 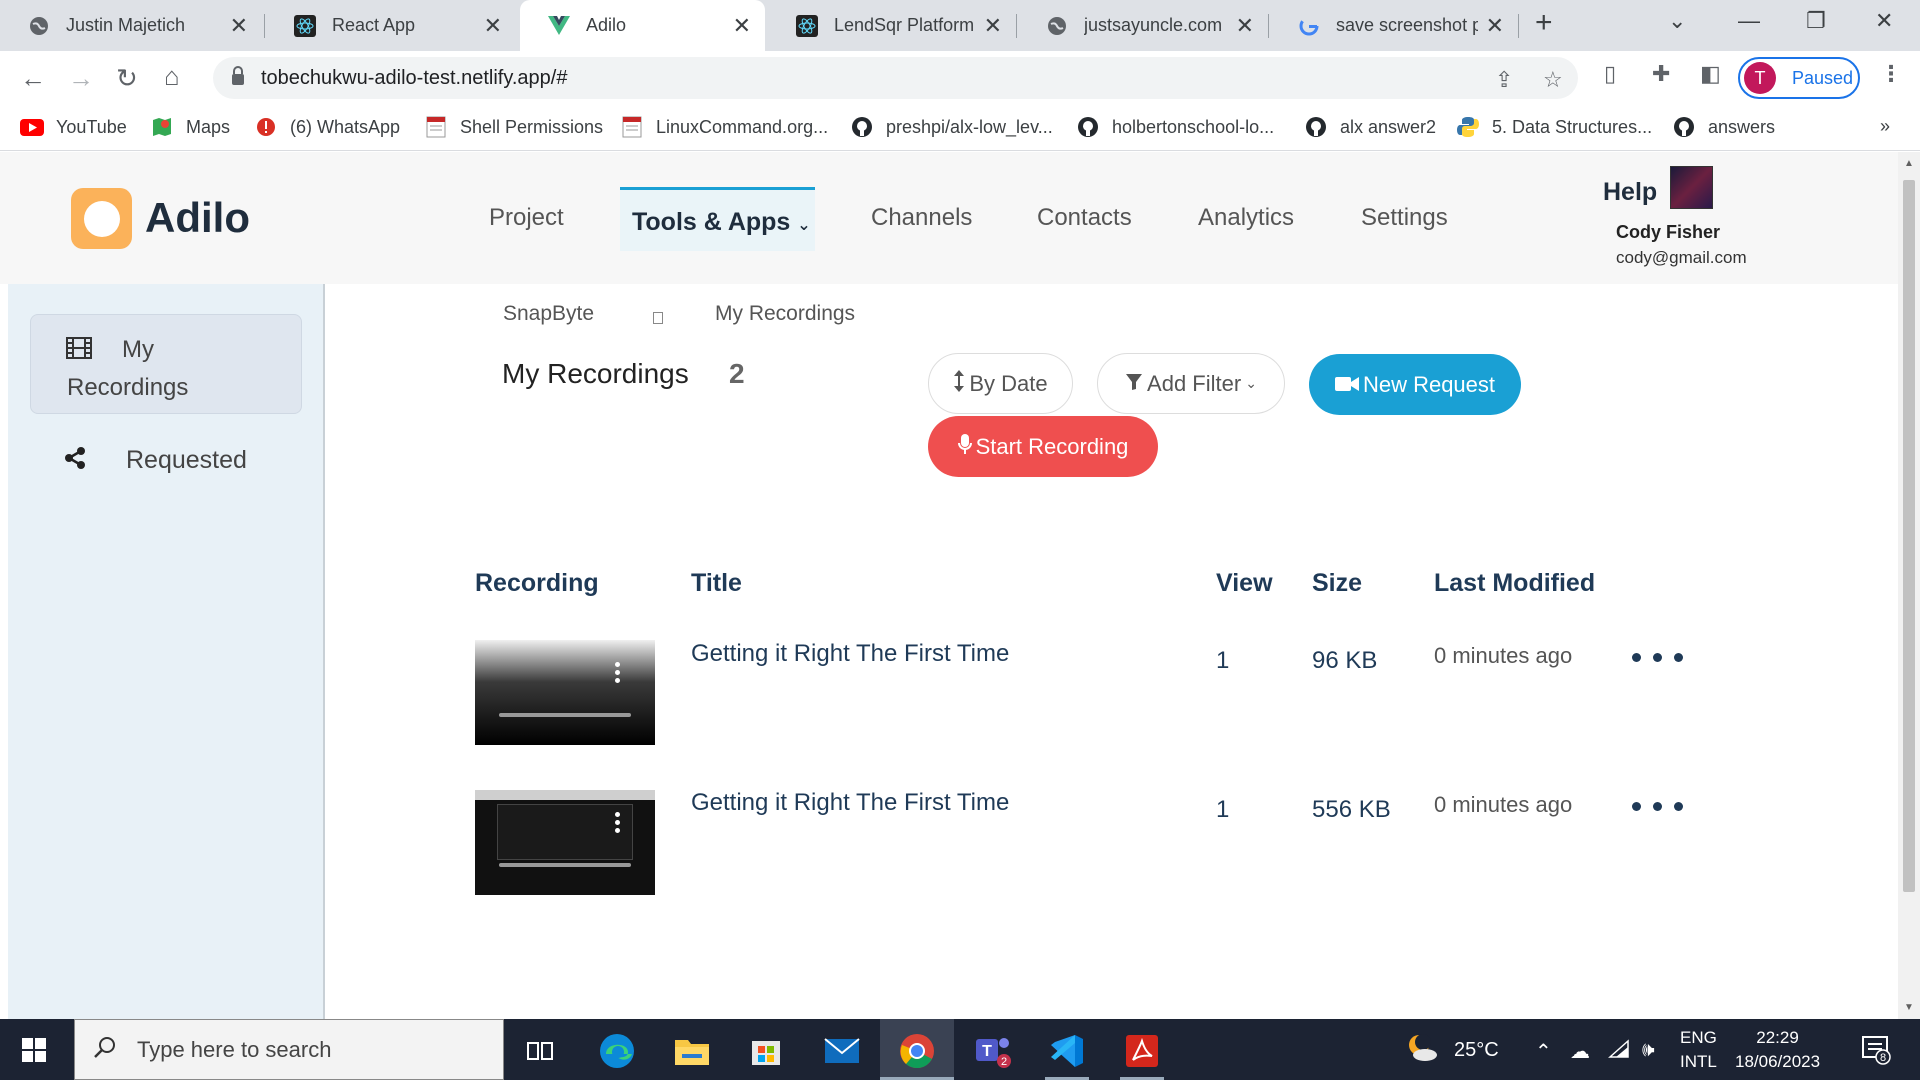 What do you see at coordinates (1067, 1051) in the screenshot?
I see `vscode-icon` at bounding box center [1067, 1051].